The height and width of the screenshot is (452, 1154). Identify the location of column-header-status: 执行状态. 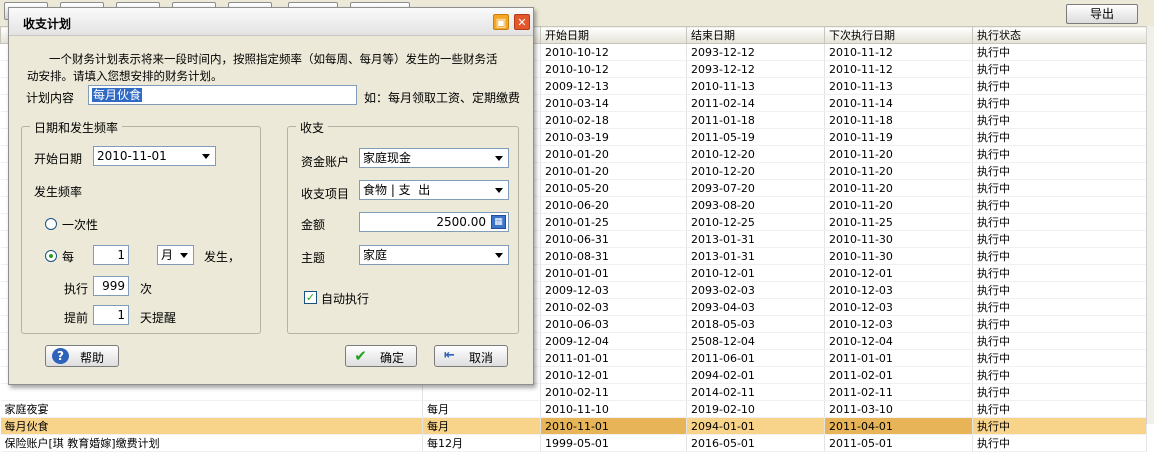
(1059, 35).